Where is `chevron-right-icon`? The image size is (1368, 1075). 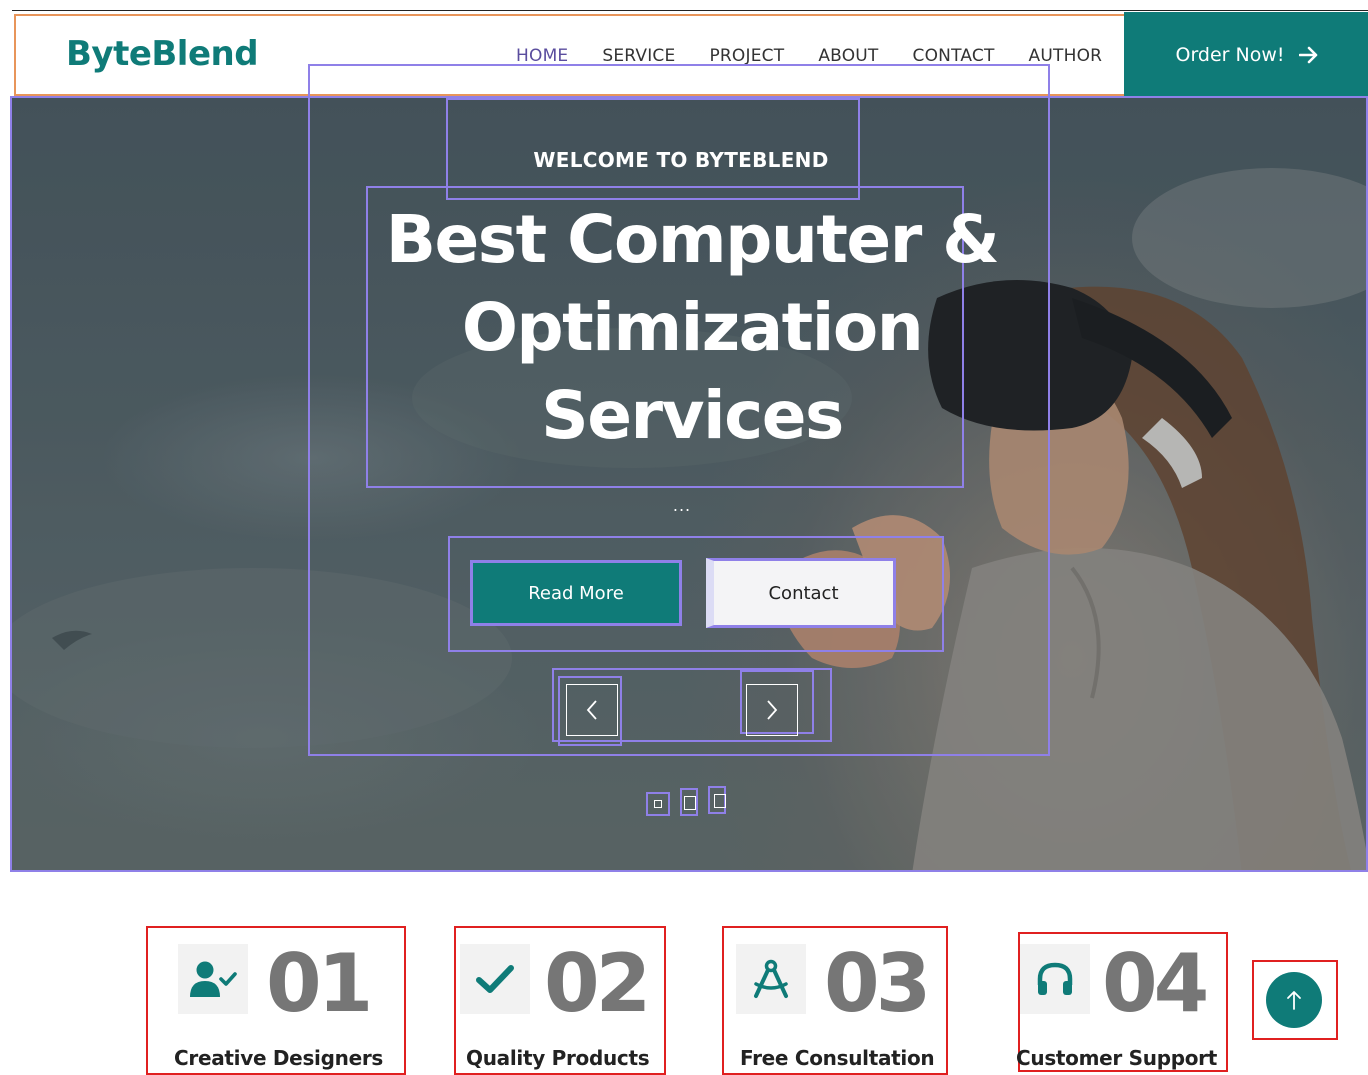
chevron-right-icon is located at coordinates (772, 710).